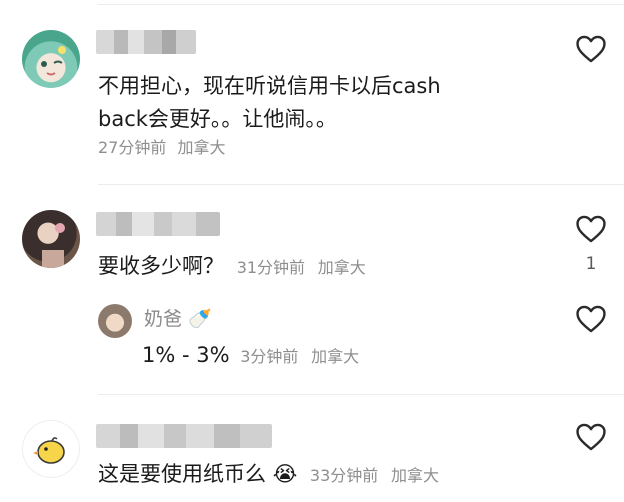 The image size is (624, 502). What do you see at coordinates (269, 356) in the screenshot?
I see `reply-time: 3分钟前` at bounding box center [269, 356].